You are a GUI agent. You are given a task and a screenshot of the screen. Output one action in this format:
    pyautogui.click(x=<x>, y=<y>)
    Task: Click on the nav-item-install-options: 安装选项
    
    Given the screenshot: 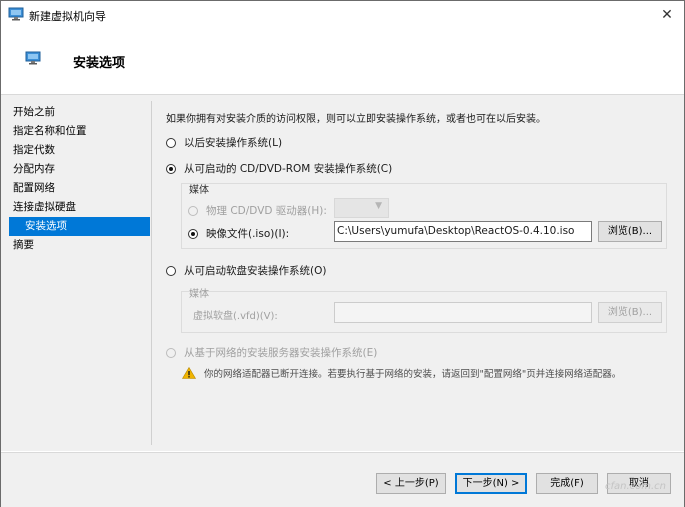 What is the action you would take?
    pyautogui.click(x=79, y=226)
    